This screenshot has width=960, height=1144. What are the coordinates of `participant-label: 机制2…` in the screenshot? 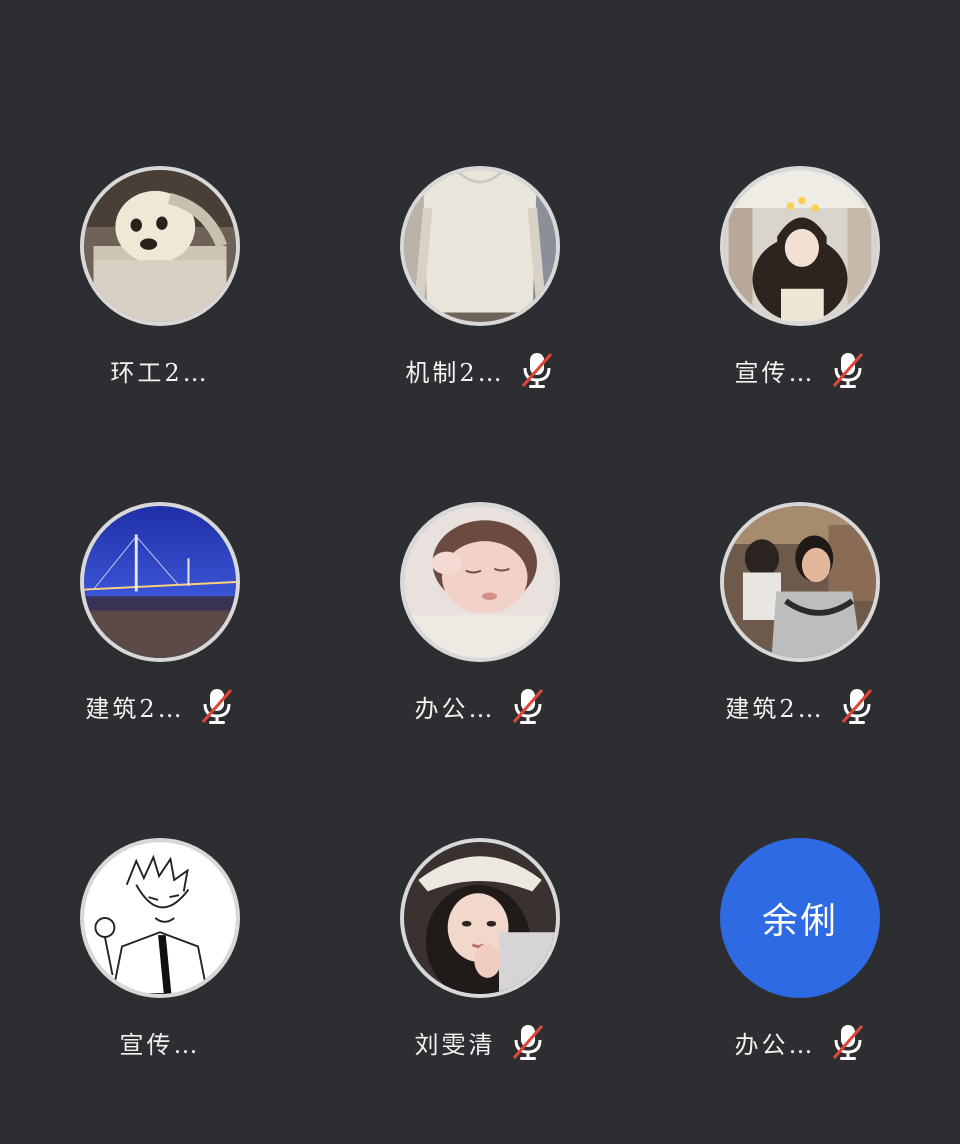 It's located at (480, 370).